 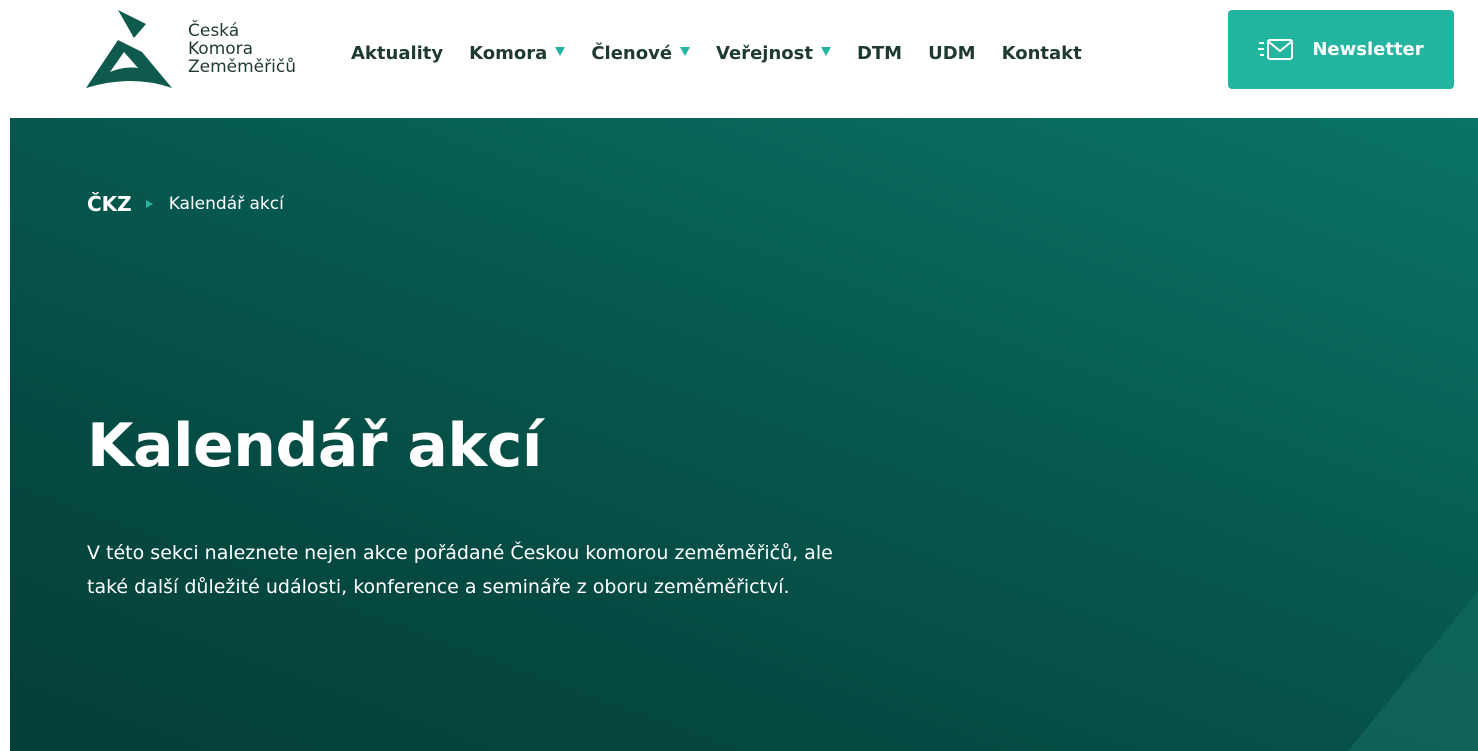 I want to click on breadcrumb-separator-icon, so click(x=149, y=204).